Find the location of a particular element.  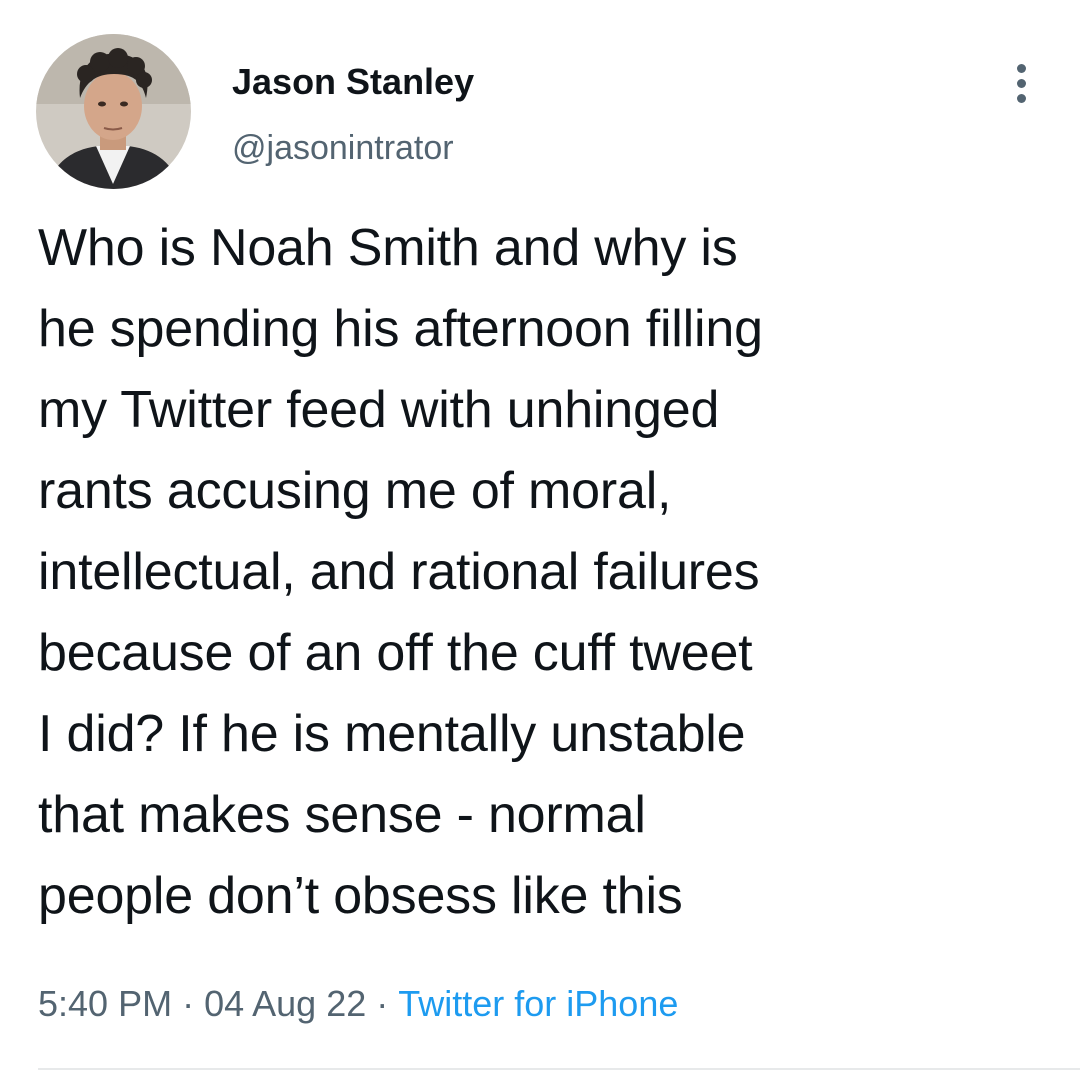

divider is located at coordinates (559, 1069).